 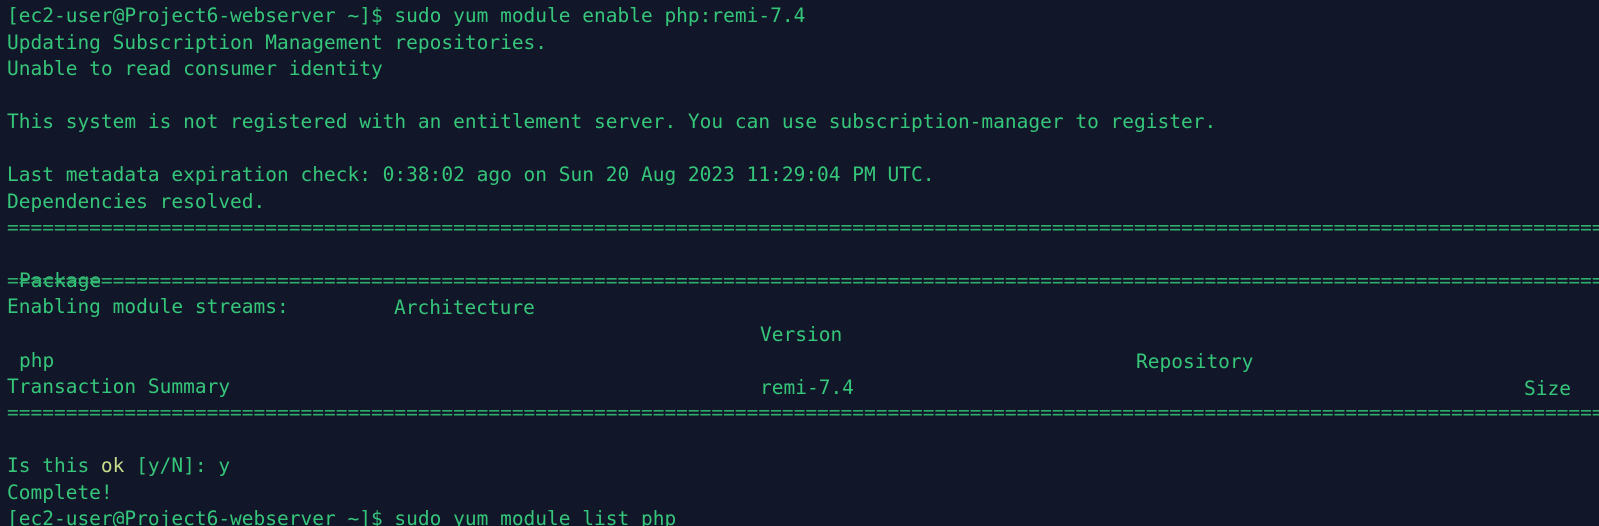 I want to click on confirmation-prompt: Is this ok [y/N]: y, so click(x=118, y=465).